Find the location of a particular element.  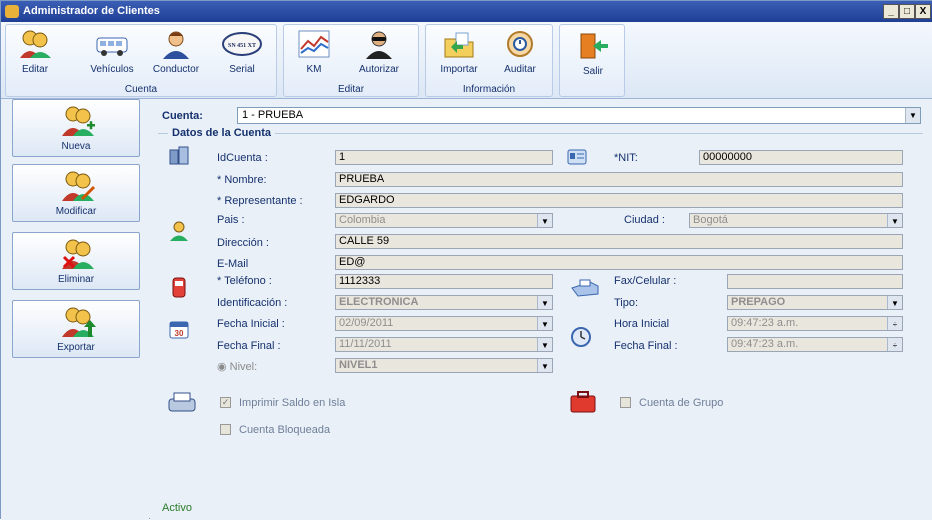

agent-icon is located at coordinates (379, 45).